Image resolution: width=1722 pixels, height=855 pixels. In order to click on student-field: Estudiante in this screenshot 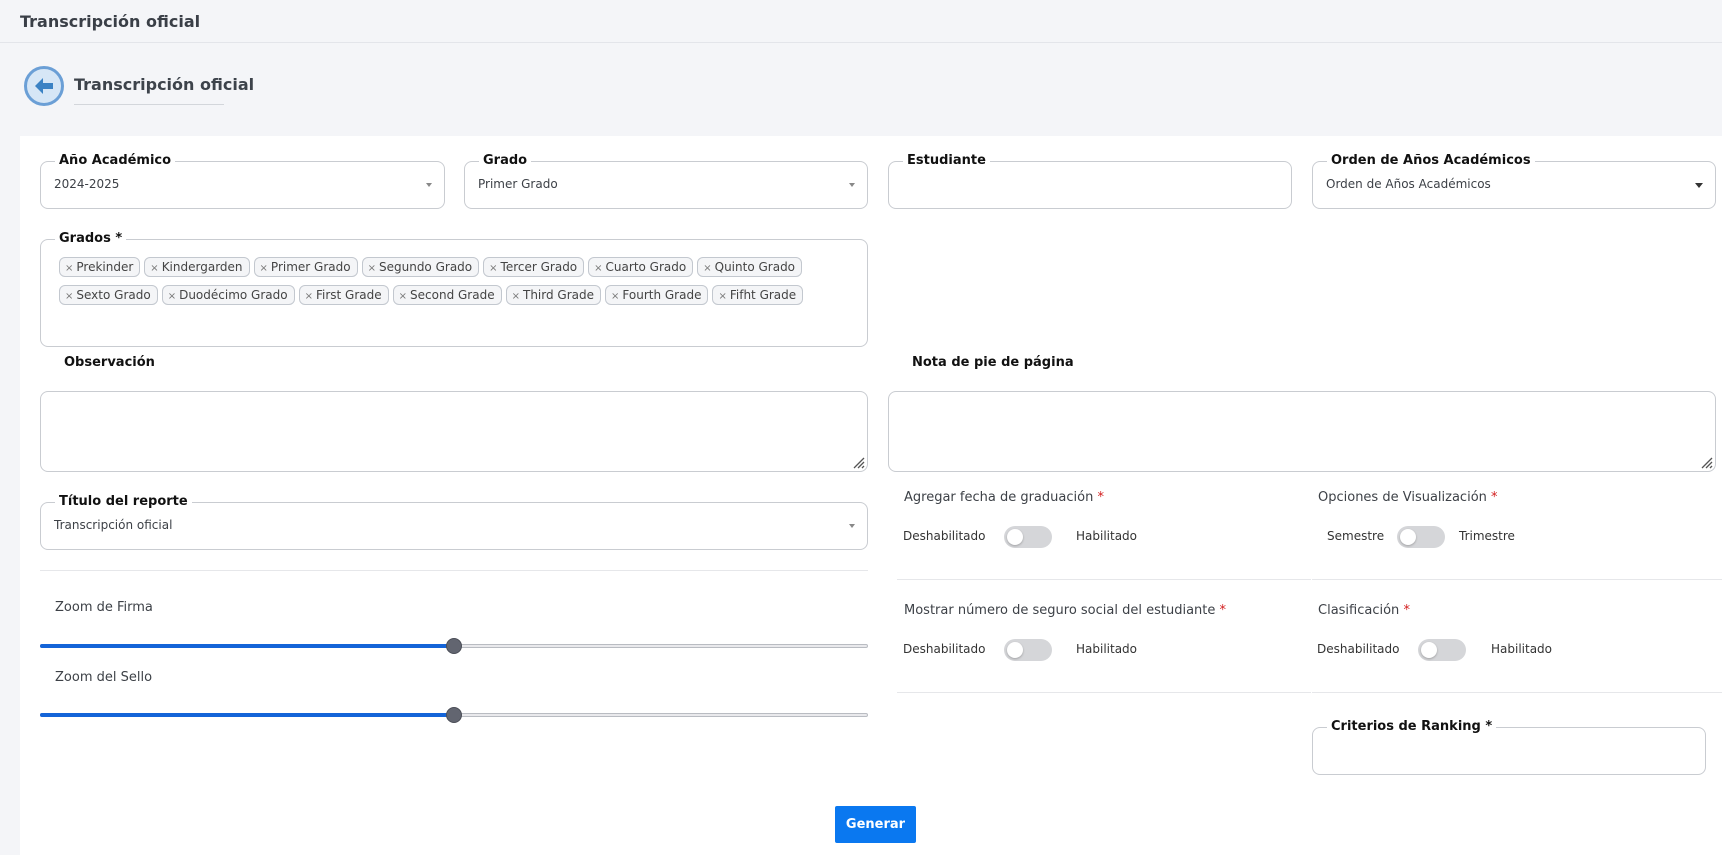, I will do `click(1090, 181)`.